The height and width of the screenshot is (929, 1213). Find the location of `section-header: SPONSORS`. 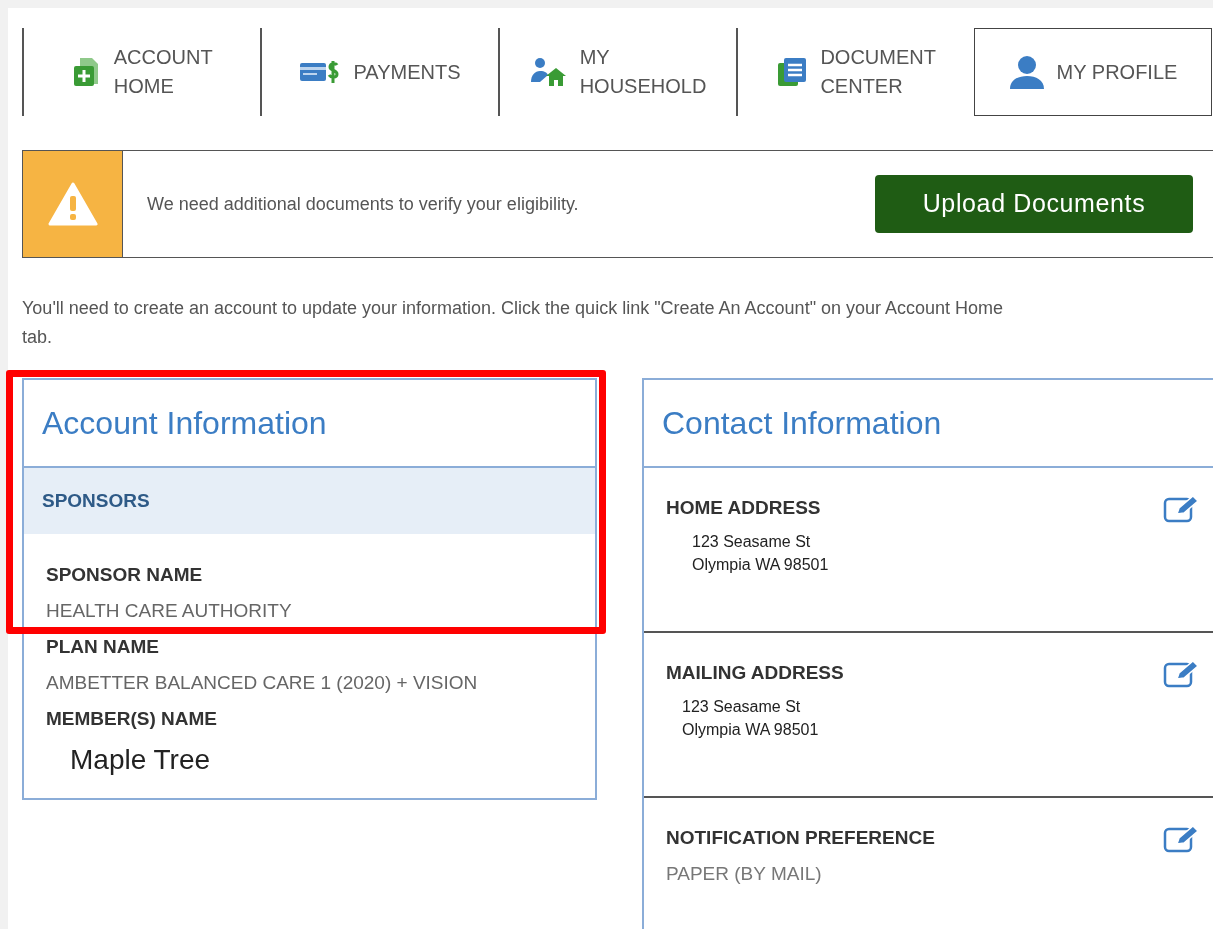

section-header: SPONSORS is located at coordinates (309, 501).